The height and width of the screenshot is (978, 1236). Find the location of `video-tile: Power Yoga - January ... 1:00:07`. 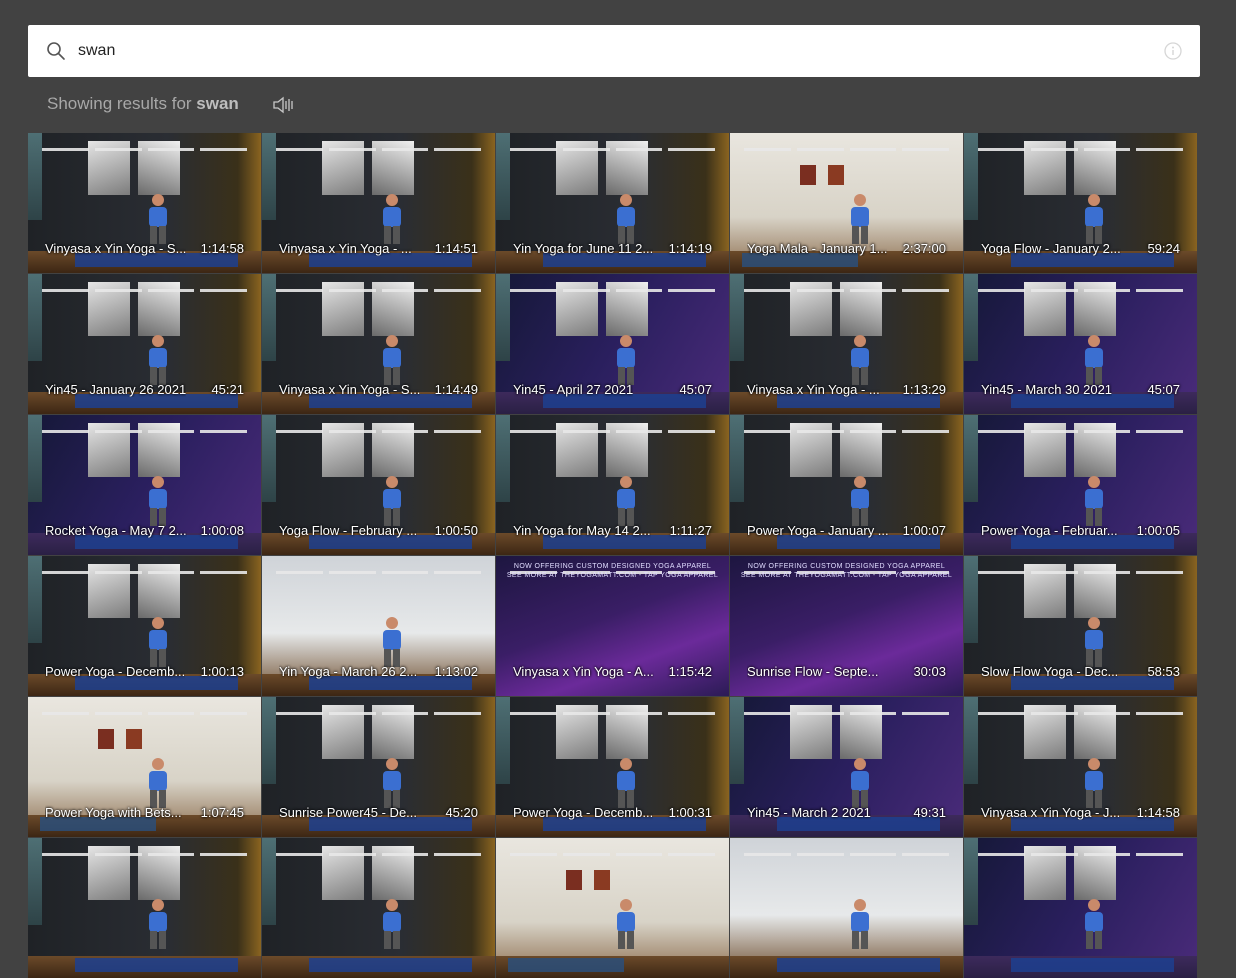

video-tile: Power Yoga - January ... 1:00:07 is located at coordinates (846, 485).